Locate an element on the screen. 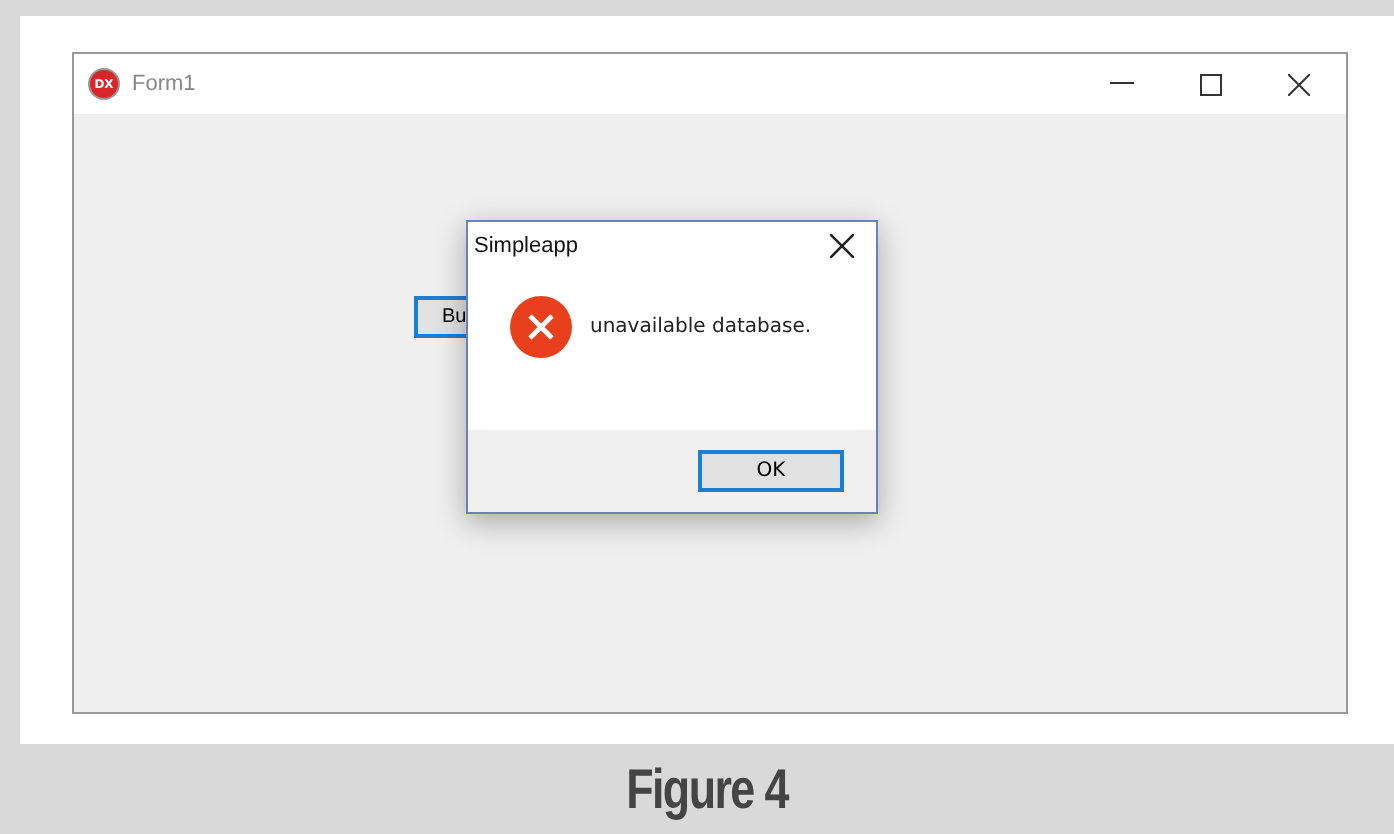 The width and height of the screenshot is (1394, 834). maximize-icon is located at coordinates (1211, 84).